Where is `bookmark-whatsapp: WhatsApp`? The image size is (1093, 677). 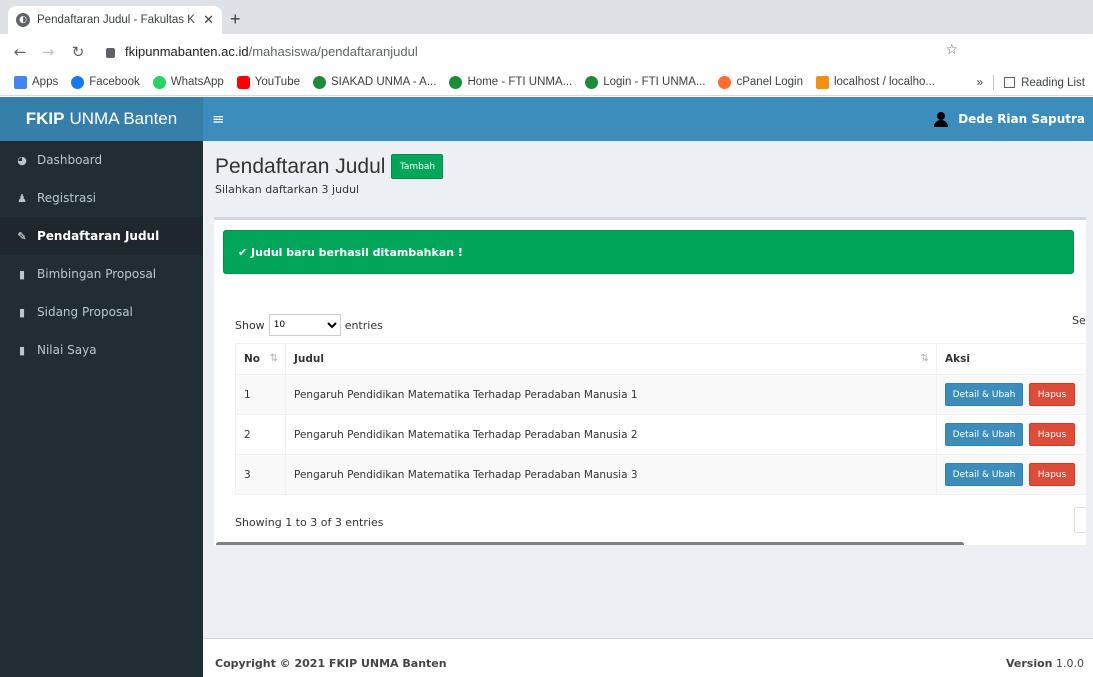
bookmark-whatsapp: WhatsApp is located at coordinates (188, 82).